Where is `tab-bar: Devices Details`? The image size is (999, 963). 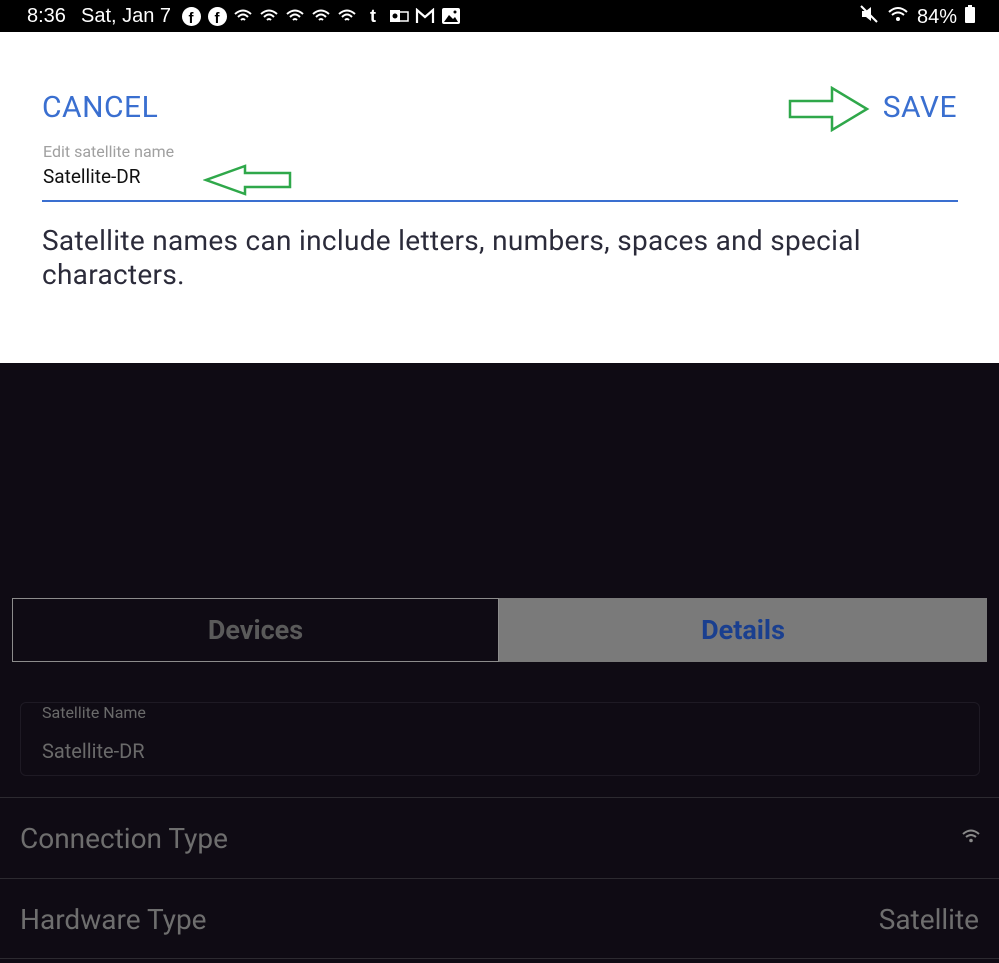 tab-bar: Devices Details is located at coordinates (499, 630).